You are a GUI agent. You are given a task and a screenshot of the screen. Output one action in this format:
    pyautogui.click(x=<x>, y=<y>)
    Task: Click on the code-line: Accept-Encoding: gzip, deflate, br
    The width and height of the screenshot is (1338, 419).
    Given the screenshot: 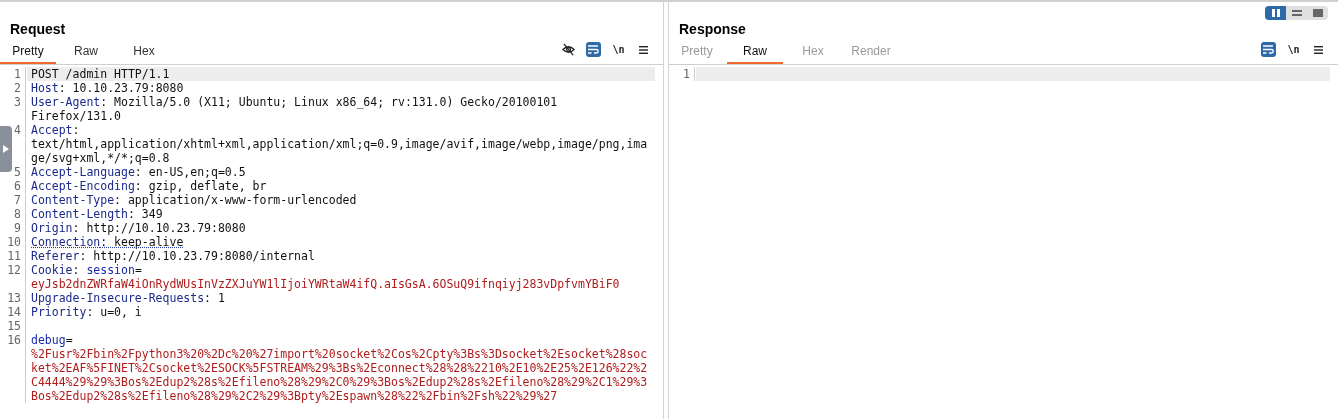 What is the action you would take?
    pyautogui.click(x=149, y=186)
    